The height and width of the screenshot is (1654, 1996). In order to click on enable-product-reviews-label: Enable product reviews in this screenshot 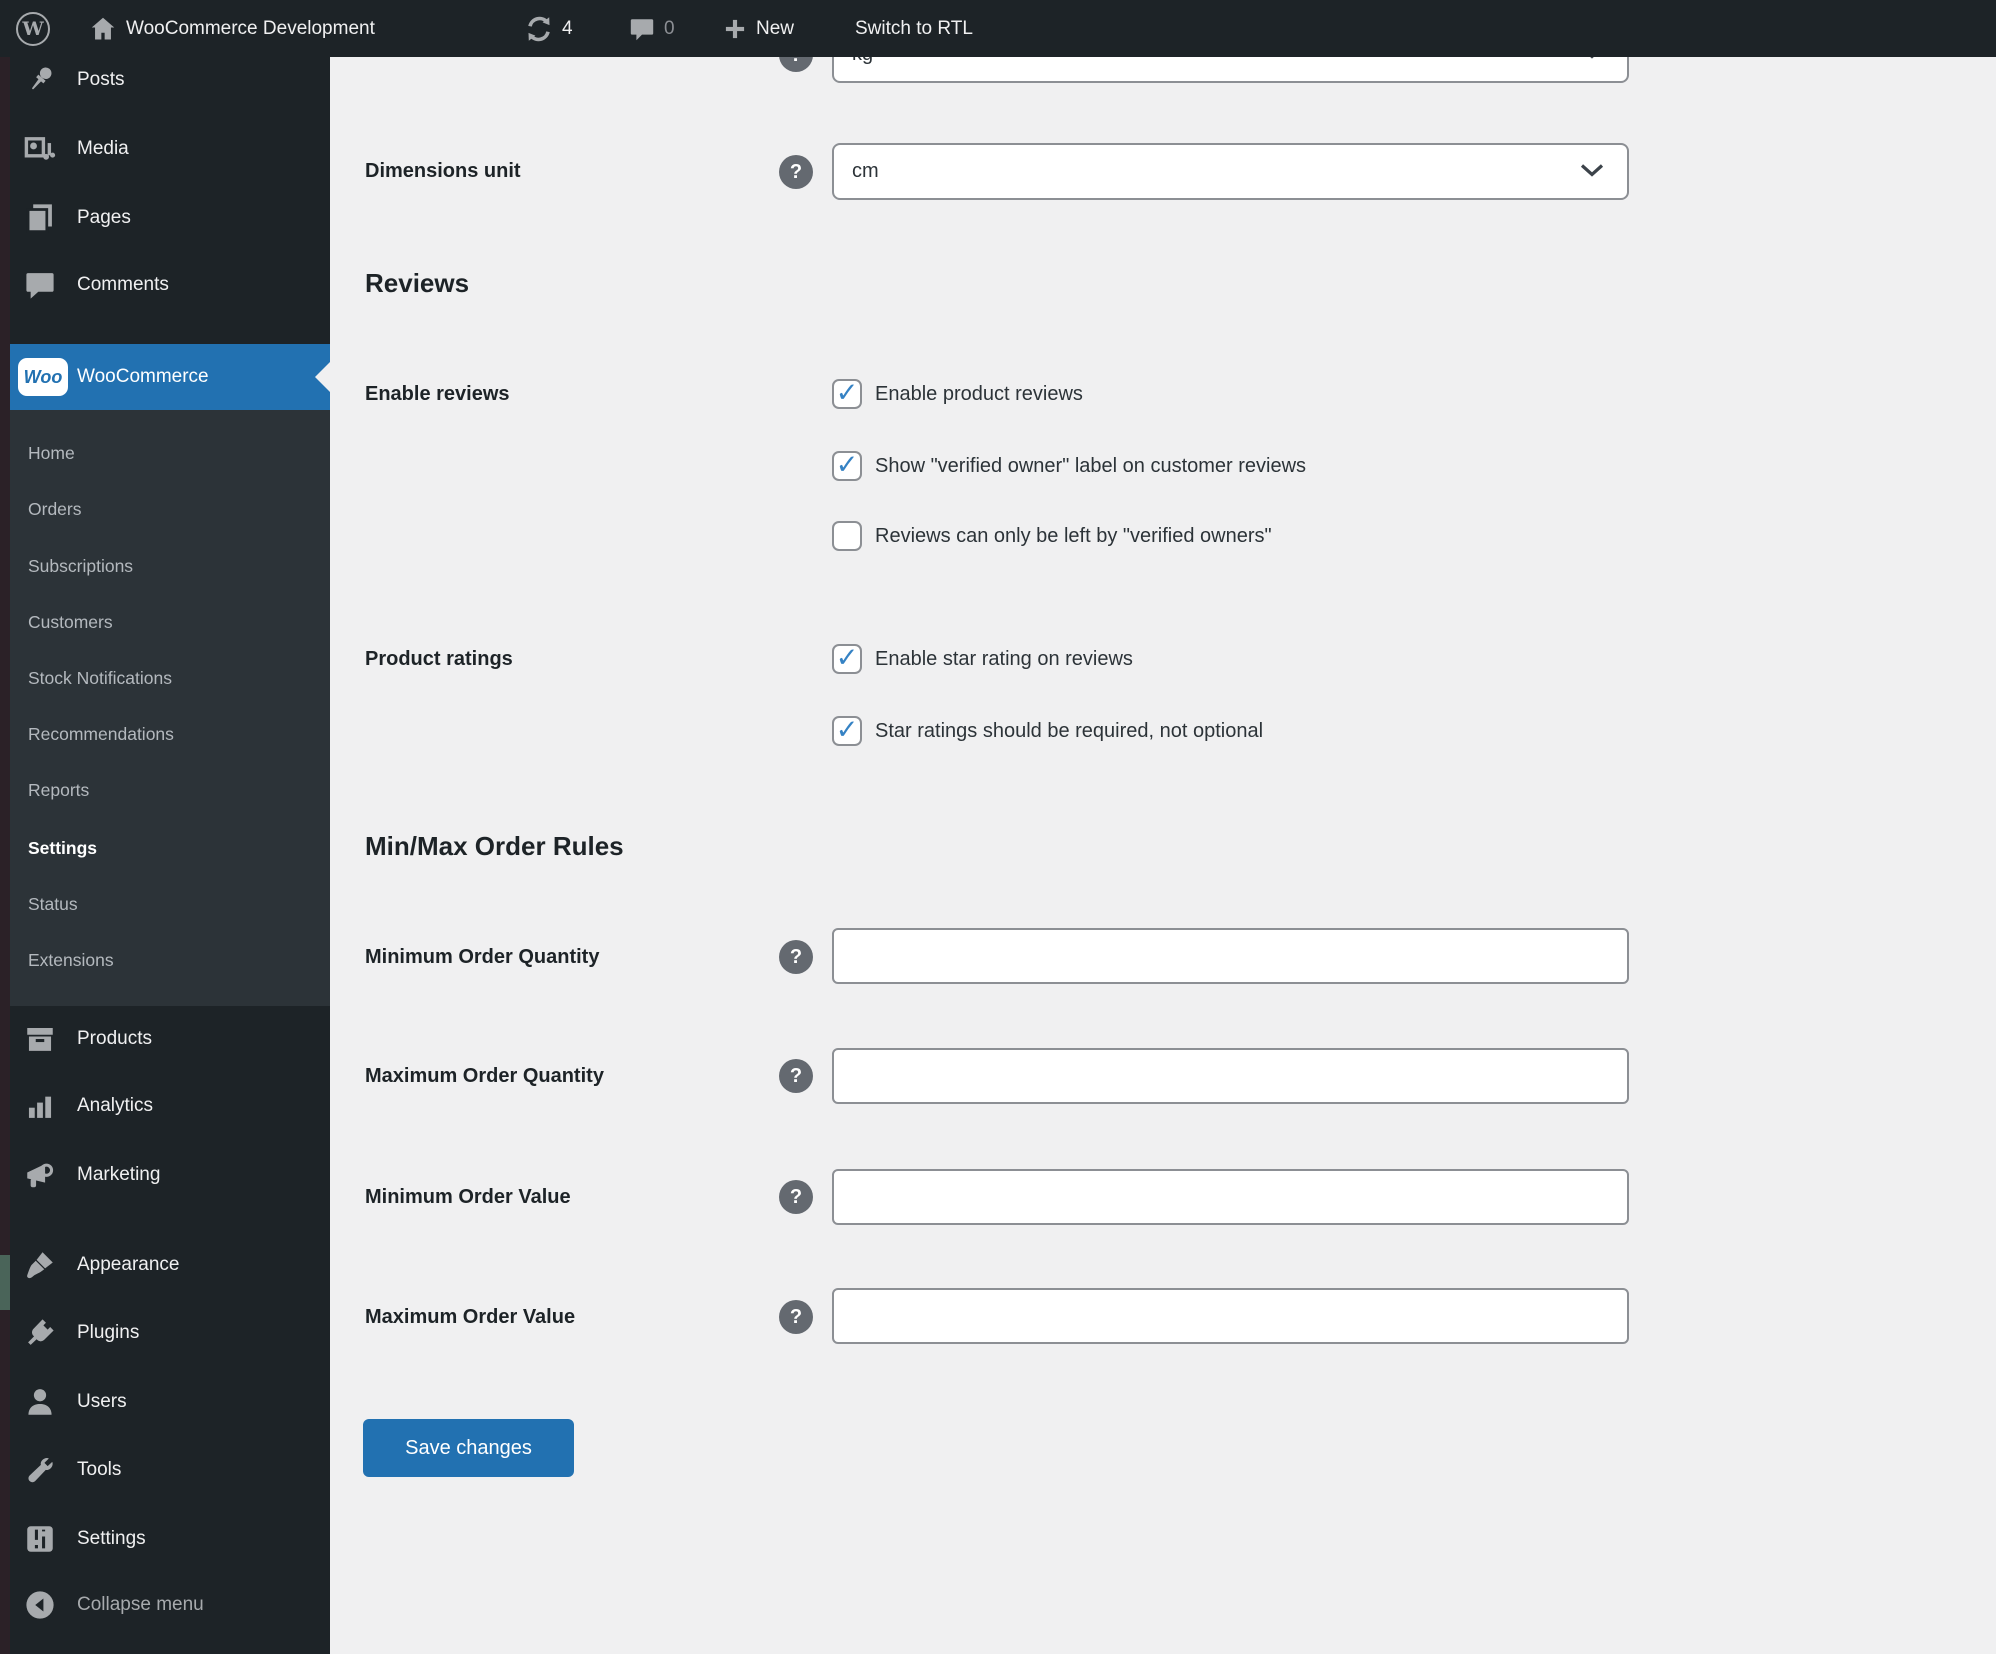, I will do `click(979, 394)`.